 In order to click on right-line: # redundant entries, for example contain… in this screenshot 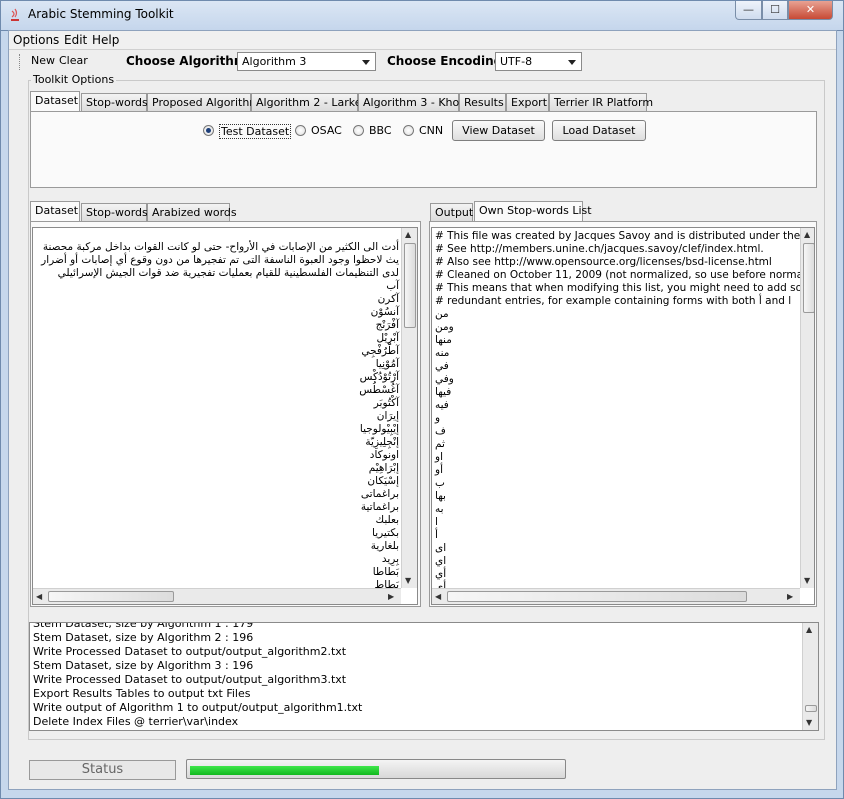, I will do `click(613, 301)`.